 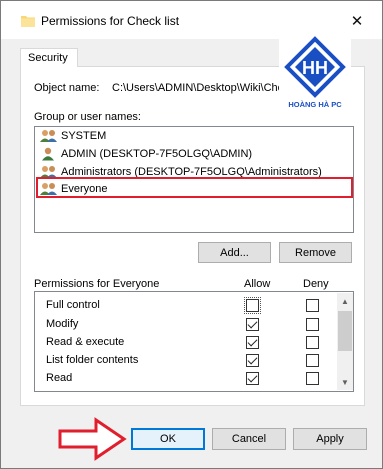 I want to click on apply-button: Apply, so click(x=330, y=439).